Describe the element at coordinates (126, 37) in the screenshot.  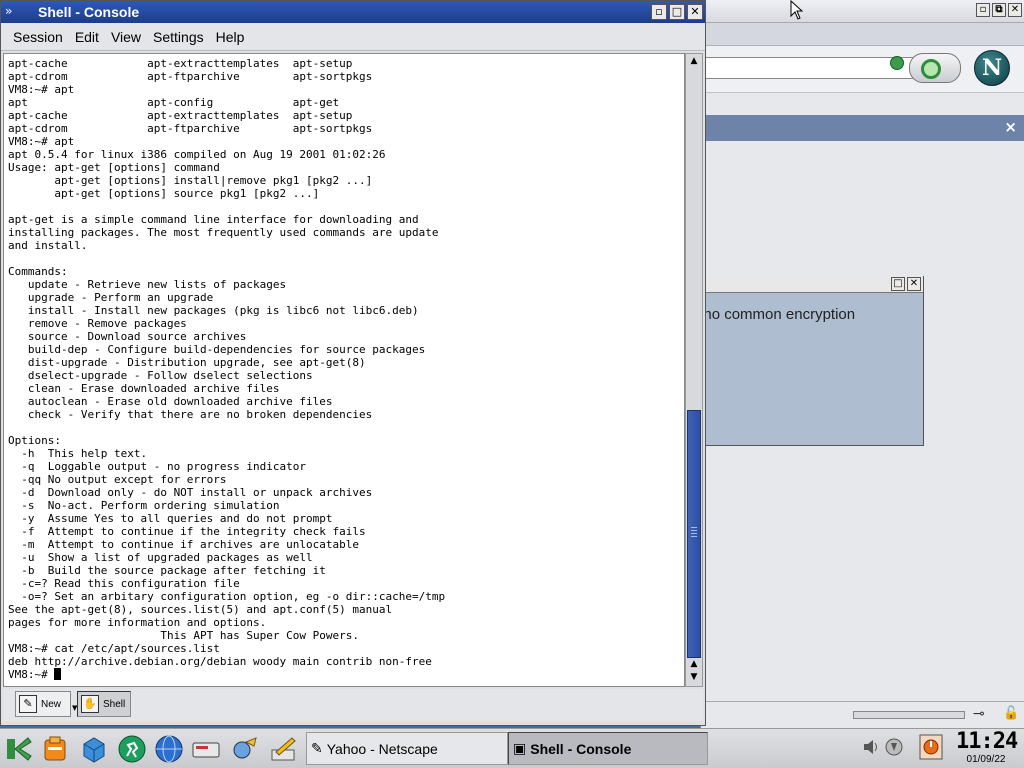
I see `menu-view: View` at that location.